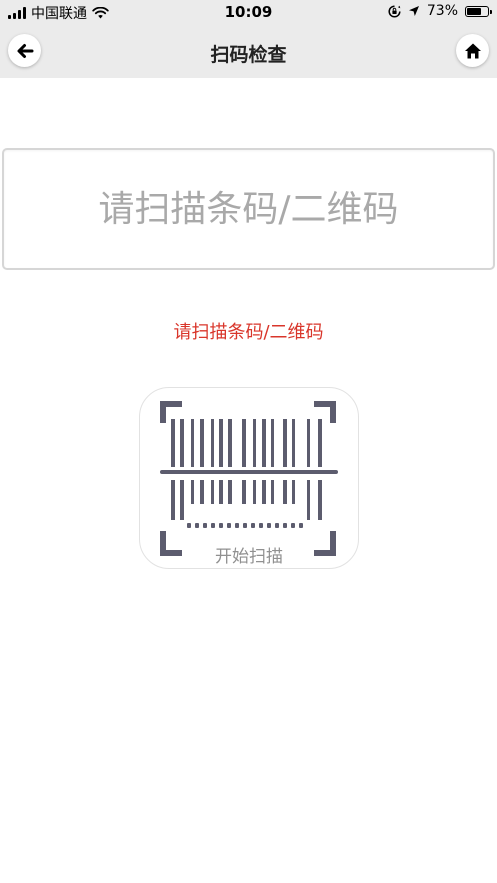 This screenshot has height=883, width=497. Describe the element at coordinates (413, 11) in the screenshot. I see `location-icon` at that location.